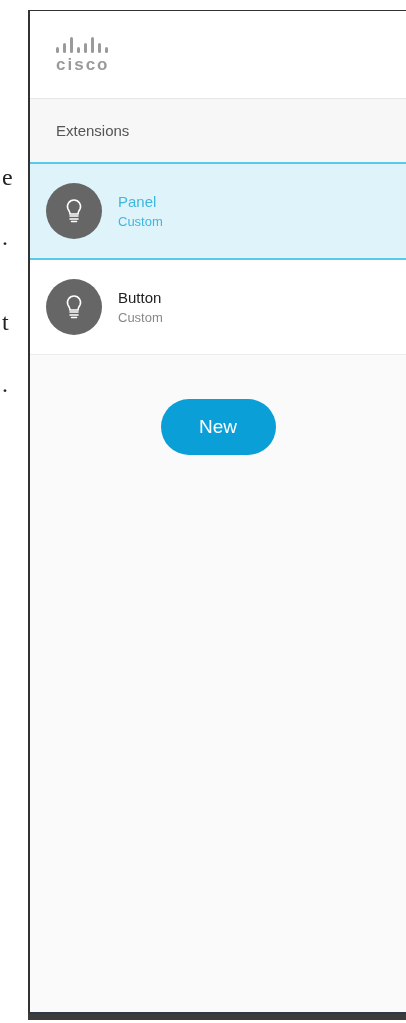 The width and height of the screenshot is (406, 1023). I want to click on item-name: Button, so click(140, 297).